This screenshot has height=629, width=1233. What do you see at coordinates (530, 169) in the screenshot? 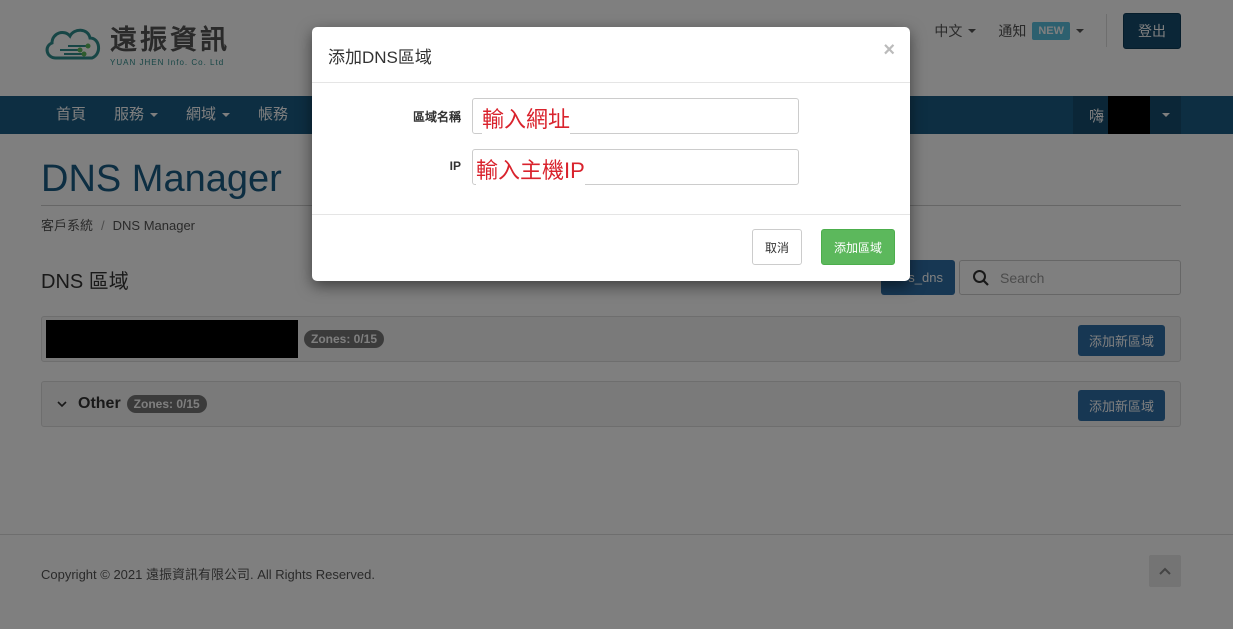
I see `ip-annotation: 輸入主機IP` at bounding box center [530, 169].